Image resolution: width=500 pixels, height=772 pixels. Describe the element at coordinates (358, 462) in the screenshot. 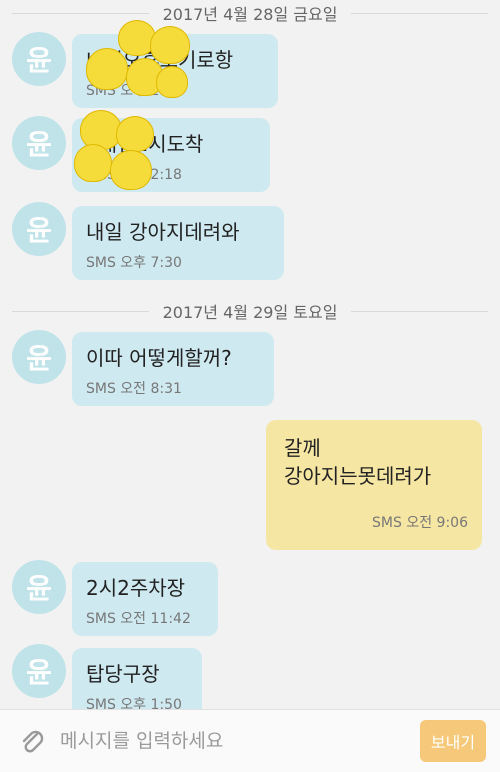

I see `message-text: 갈께 강아지는못데려가` at that location.